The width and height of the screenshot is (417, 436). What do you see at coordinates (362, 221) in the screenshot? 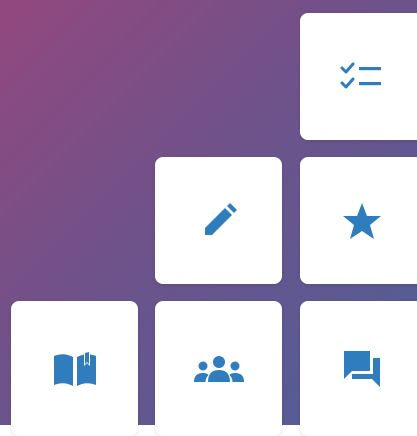
I see `star-icon` at bounding box center [362, 221].